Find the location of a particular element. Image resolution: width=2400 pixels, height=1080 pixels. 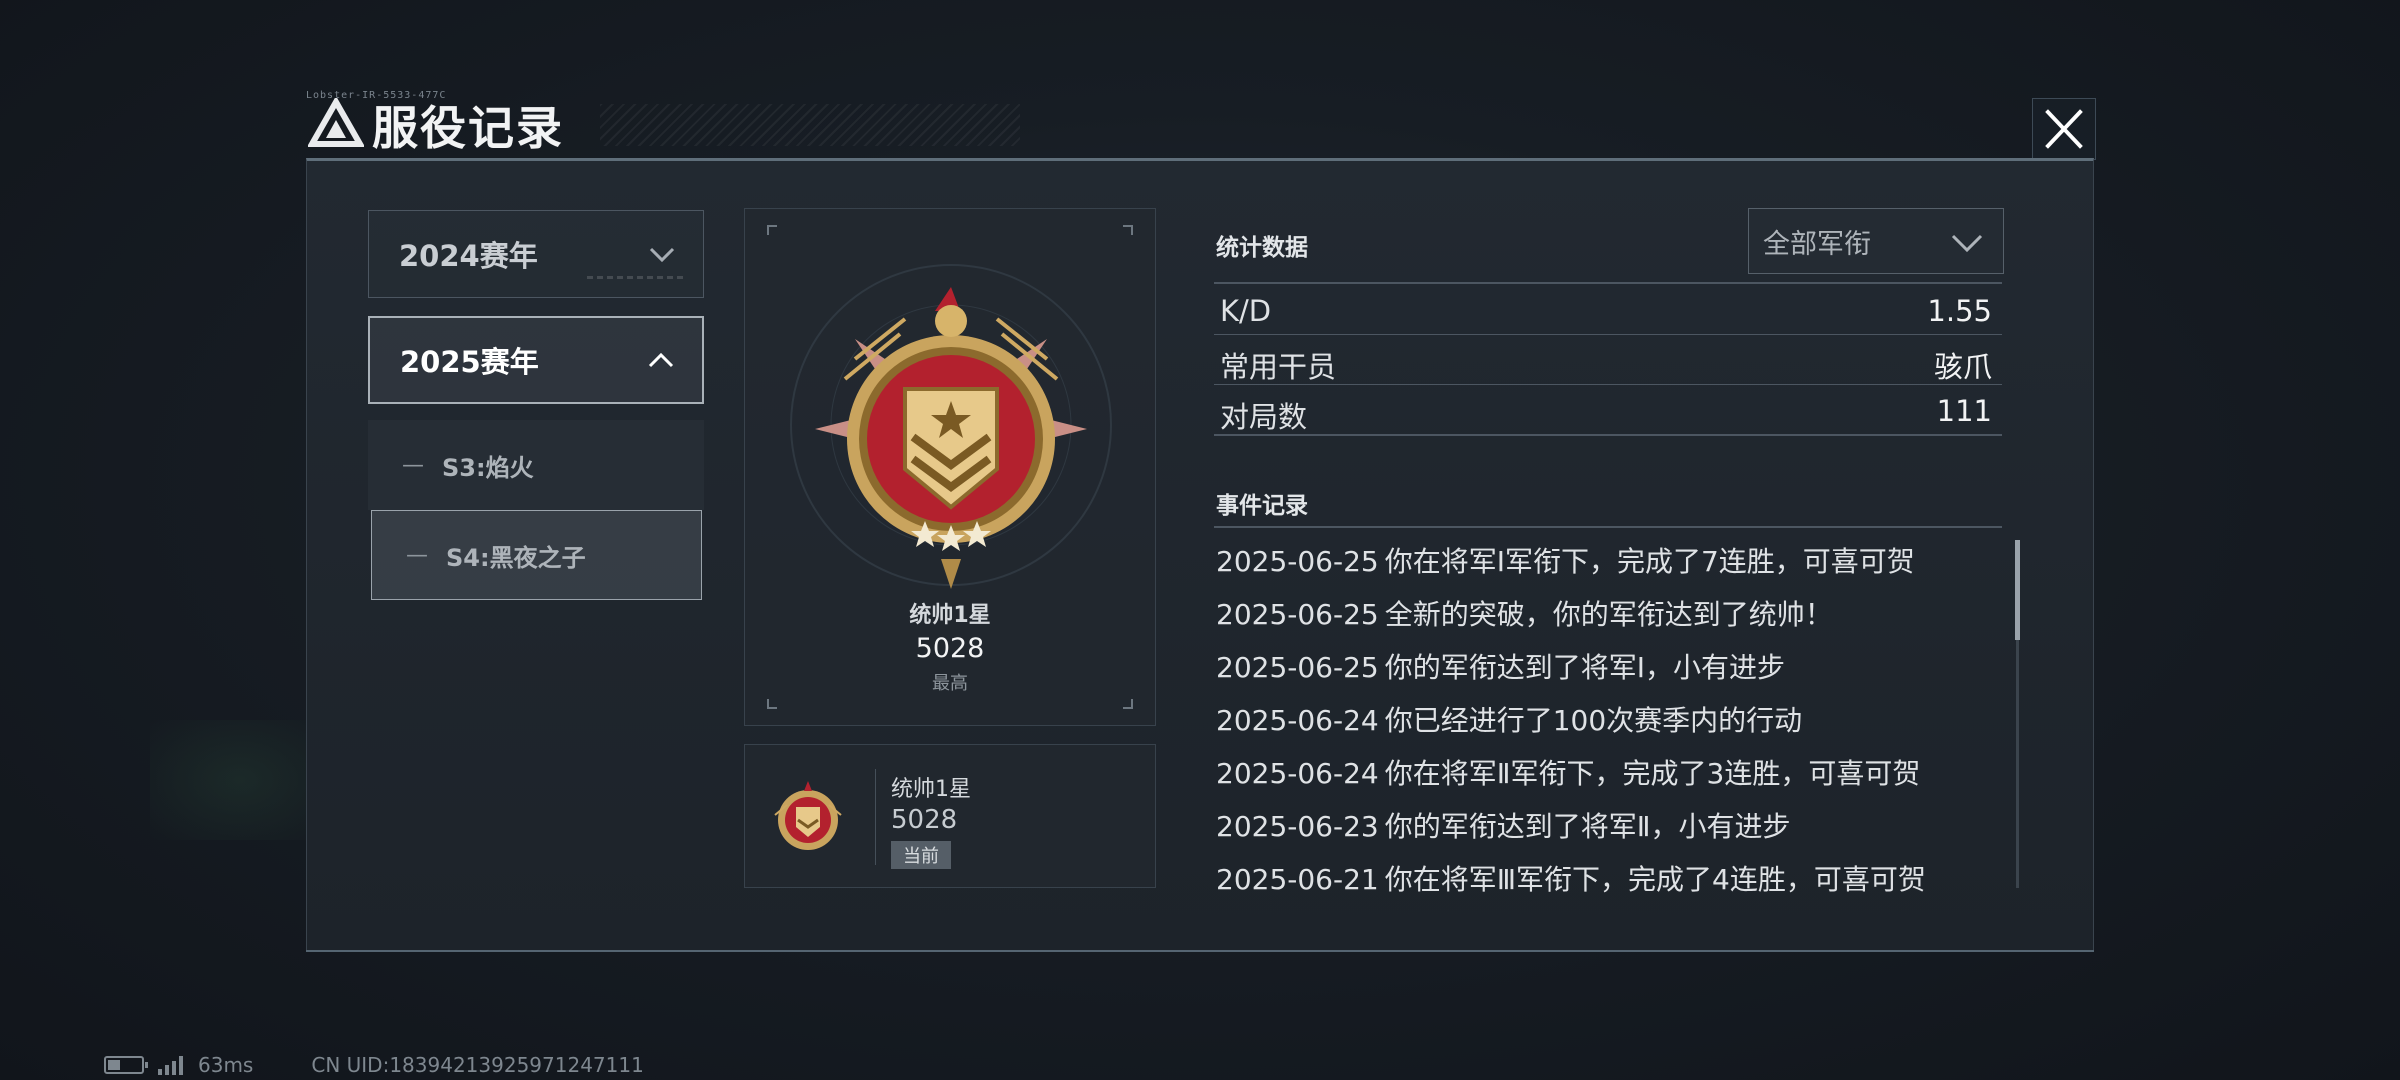

season-item-s4: — S4:黑夜之子 is located at coordinates (536, 555).